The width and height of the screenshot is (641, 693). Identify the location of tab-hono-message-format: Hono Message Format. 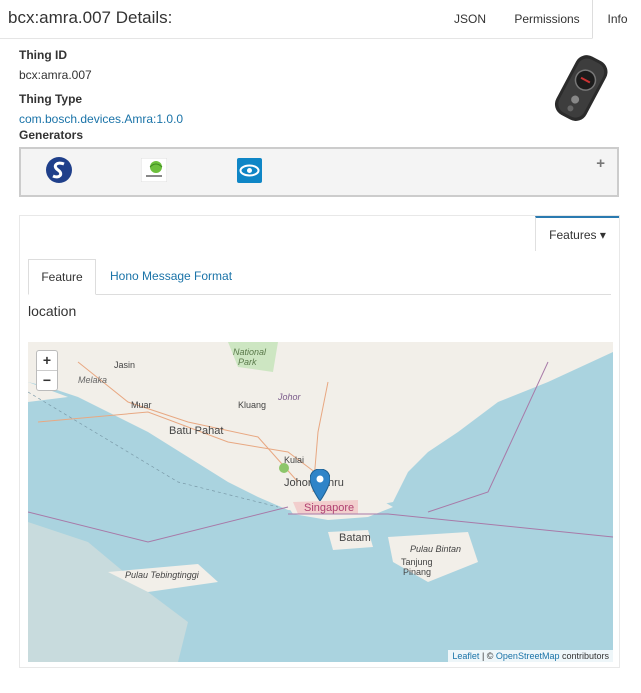
(171, 276).